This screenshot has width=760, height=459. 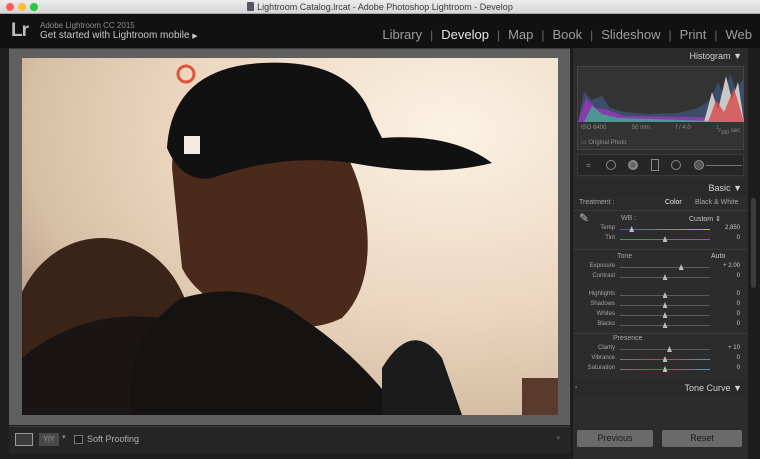 I want to click on temp-thumb, so click(x=632, y=229).